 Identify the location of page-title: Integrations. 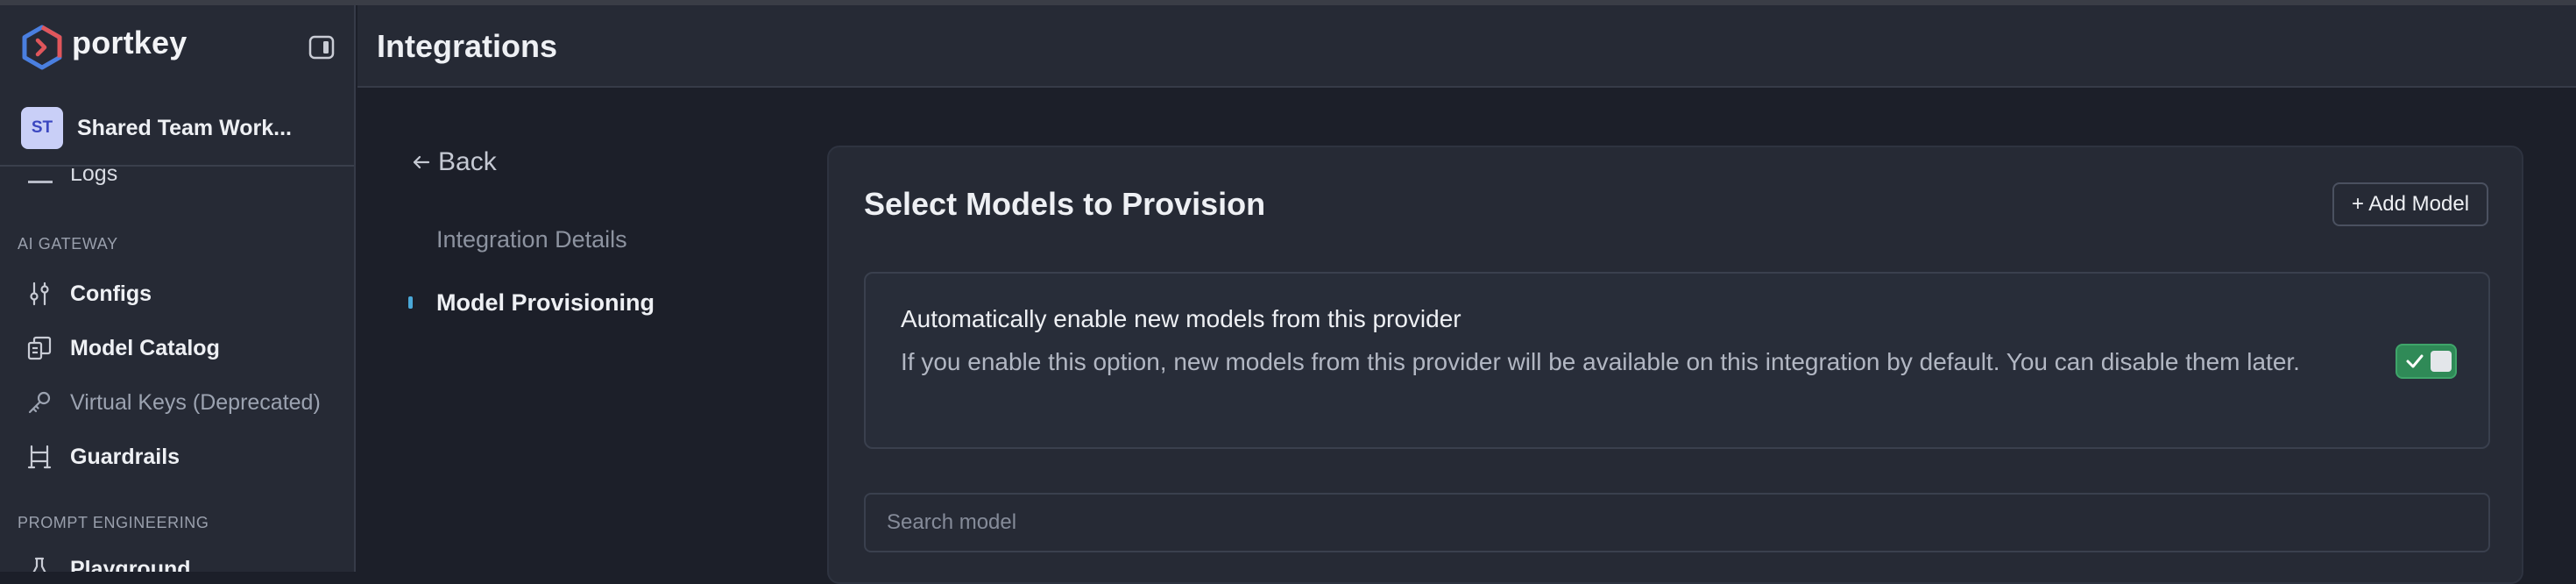
(467, 46).